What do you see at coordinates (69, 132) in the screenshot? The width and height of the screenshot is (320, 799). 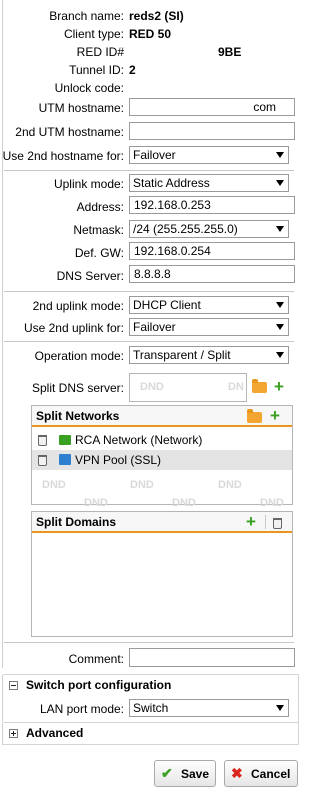 I see `second-utm-hostname-label: 2nd UTM hostname:` at bounding box center [69, 132].